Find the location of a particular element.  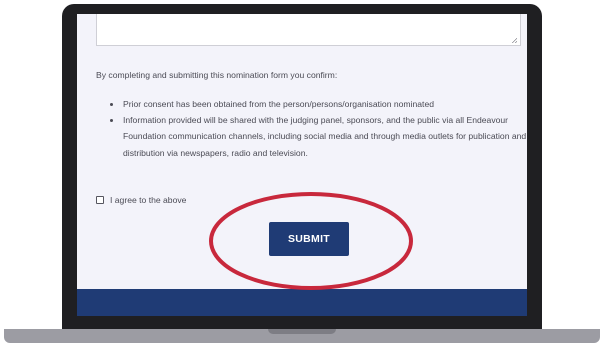

footer-band is located at coordinates (302, 302).